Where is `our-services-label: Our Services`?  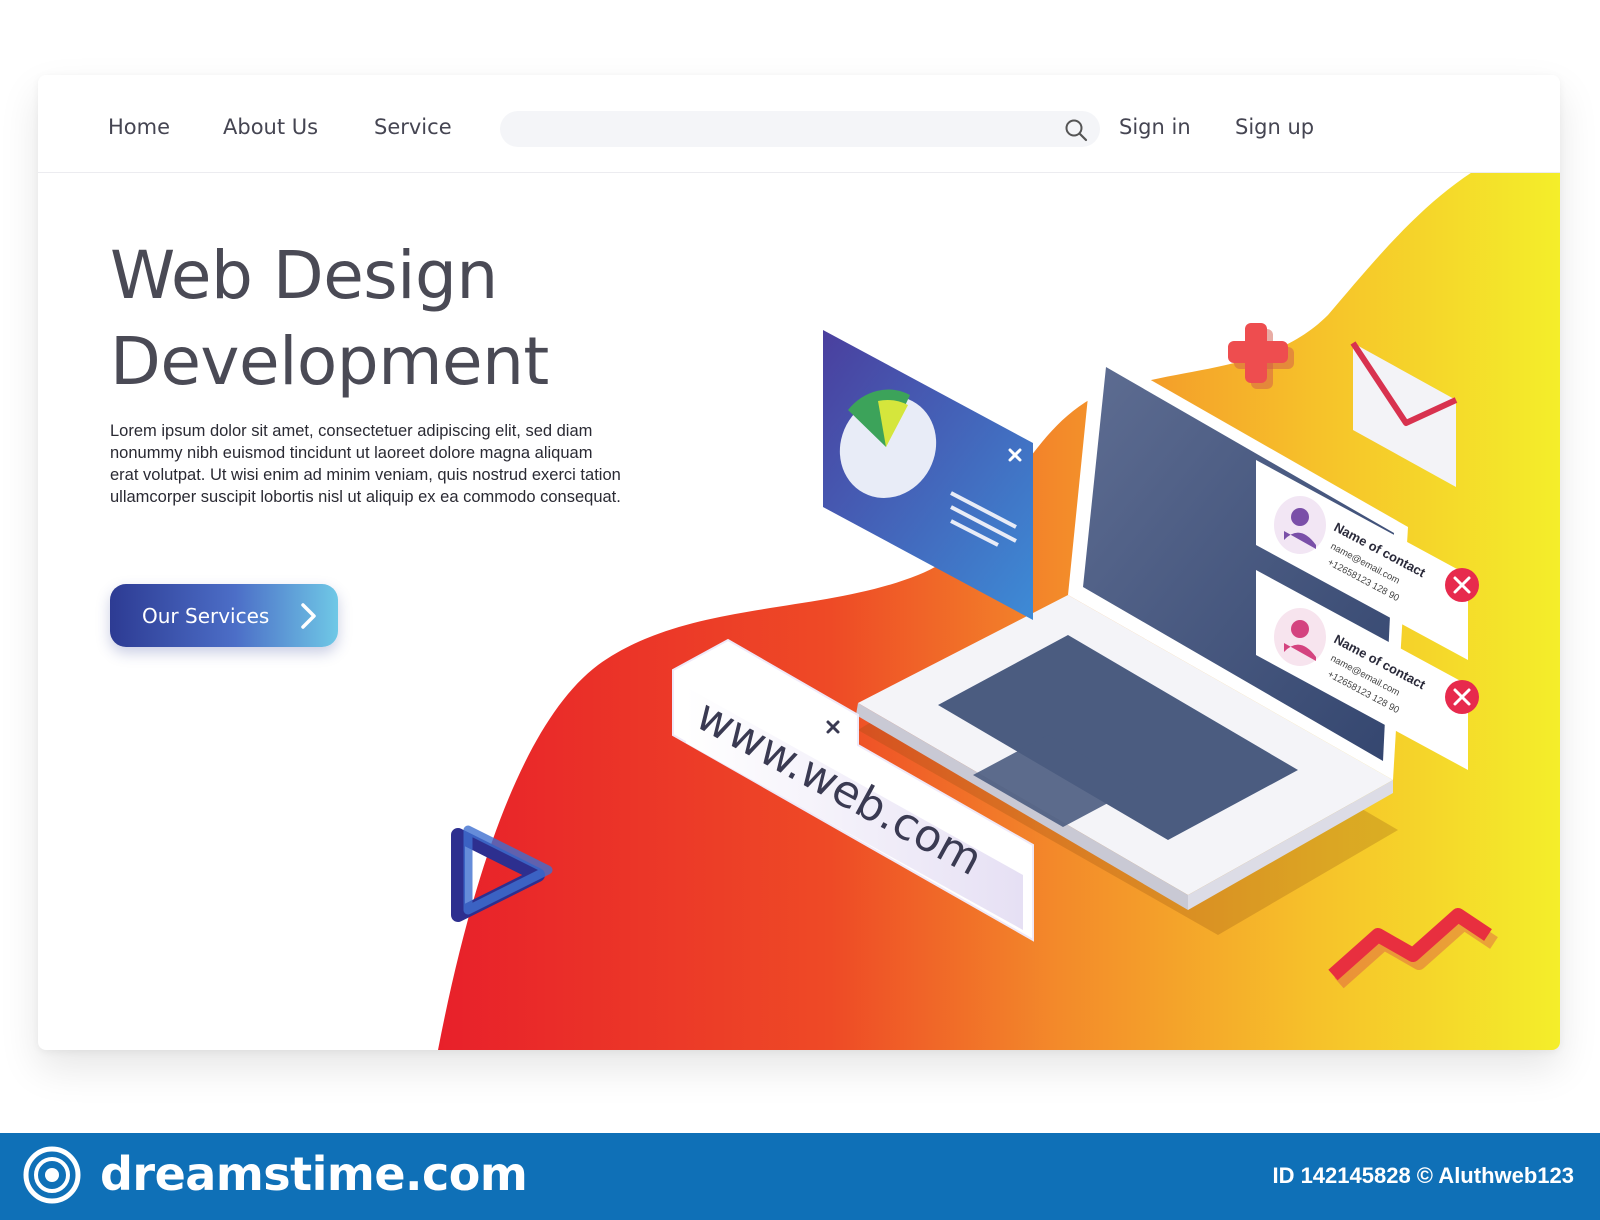
our-services-label: Our Services is located at coordinates (206, 615).